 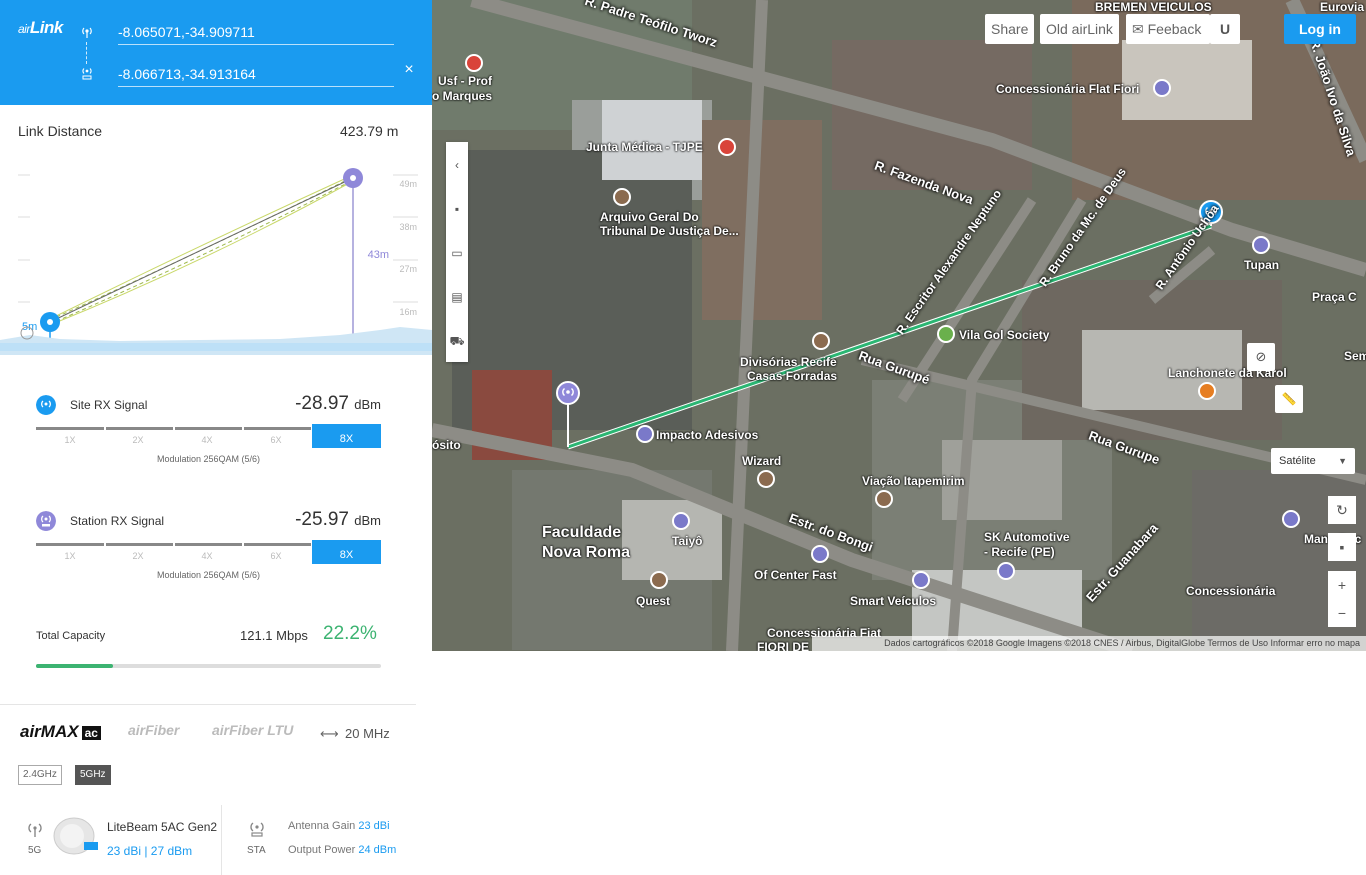 I want to click on site-coordinates-input, so click(x=256, y=32).